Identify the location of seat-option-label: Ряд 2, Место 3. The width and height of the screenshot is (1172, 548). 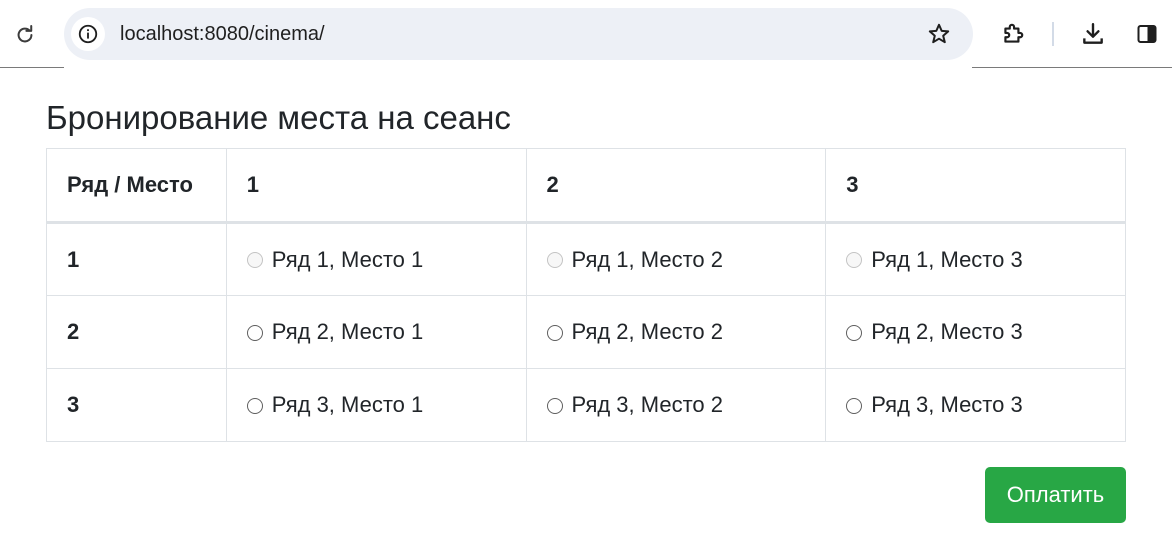
(947, 332).